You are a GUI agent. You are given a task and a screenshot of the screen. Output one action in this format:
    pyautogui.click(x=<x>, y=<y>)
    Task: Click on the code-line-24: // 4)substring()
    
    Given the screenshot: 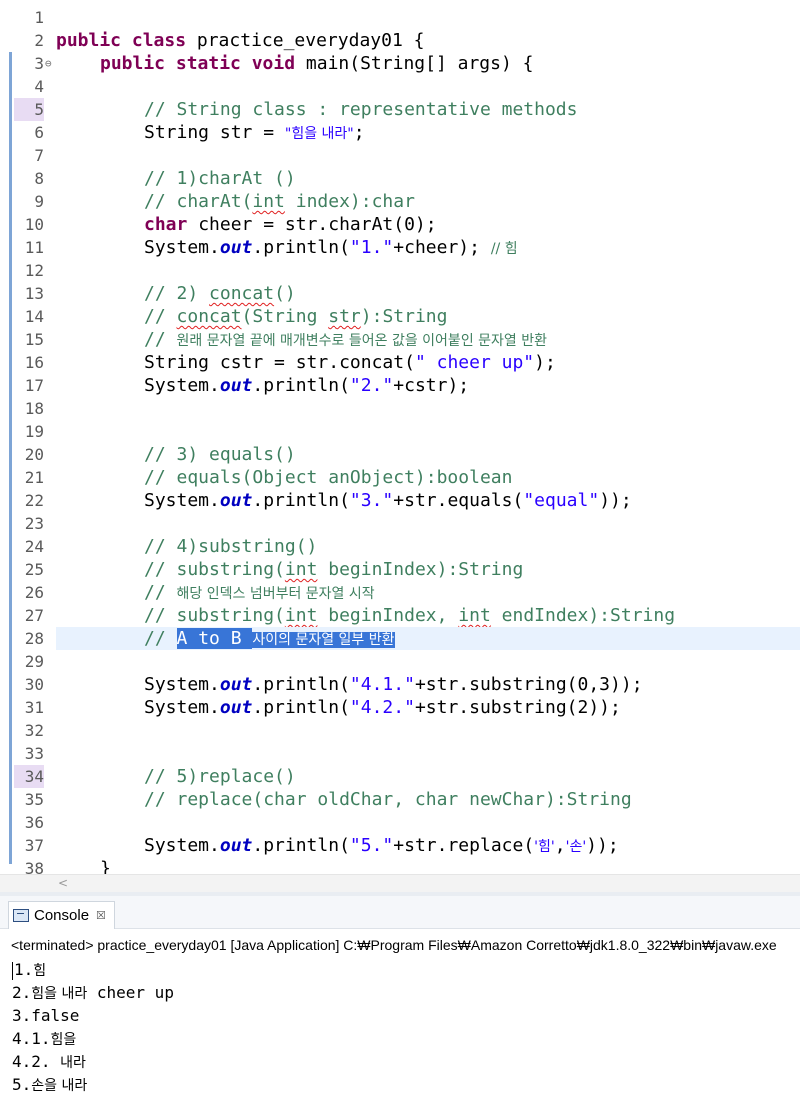 What is the action you would take?
    pyautogui.click(x=472, y=546)
    